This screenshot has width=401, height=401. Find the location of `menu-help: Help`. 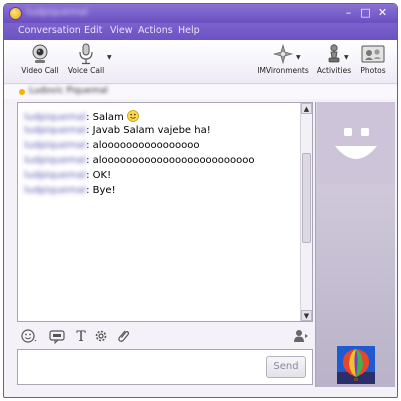

menu-help: Help is located at coordinates (189, 30).